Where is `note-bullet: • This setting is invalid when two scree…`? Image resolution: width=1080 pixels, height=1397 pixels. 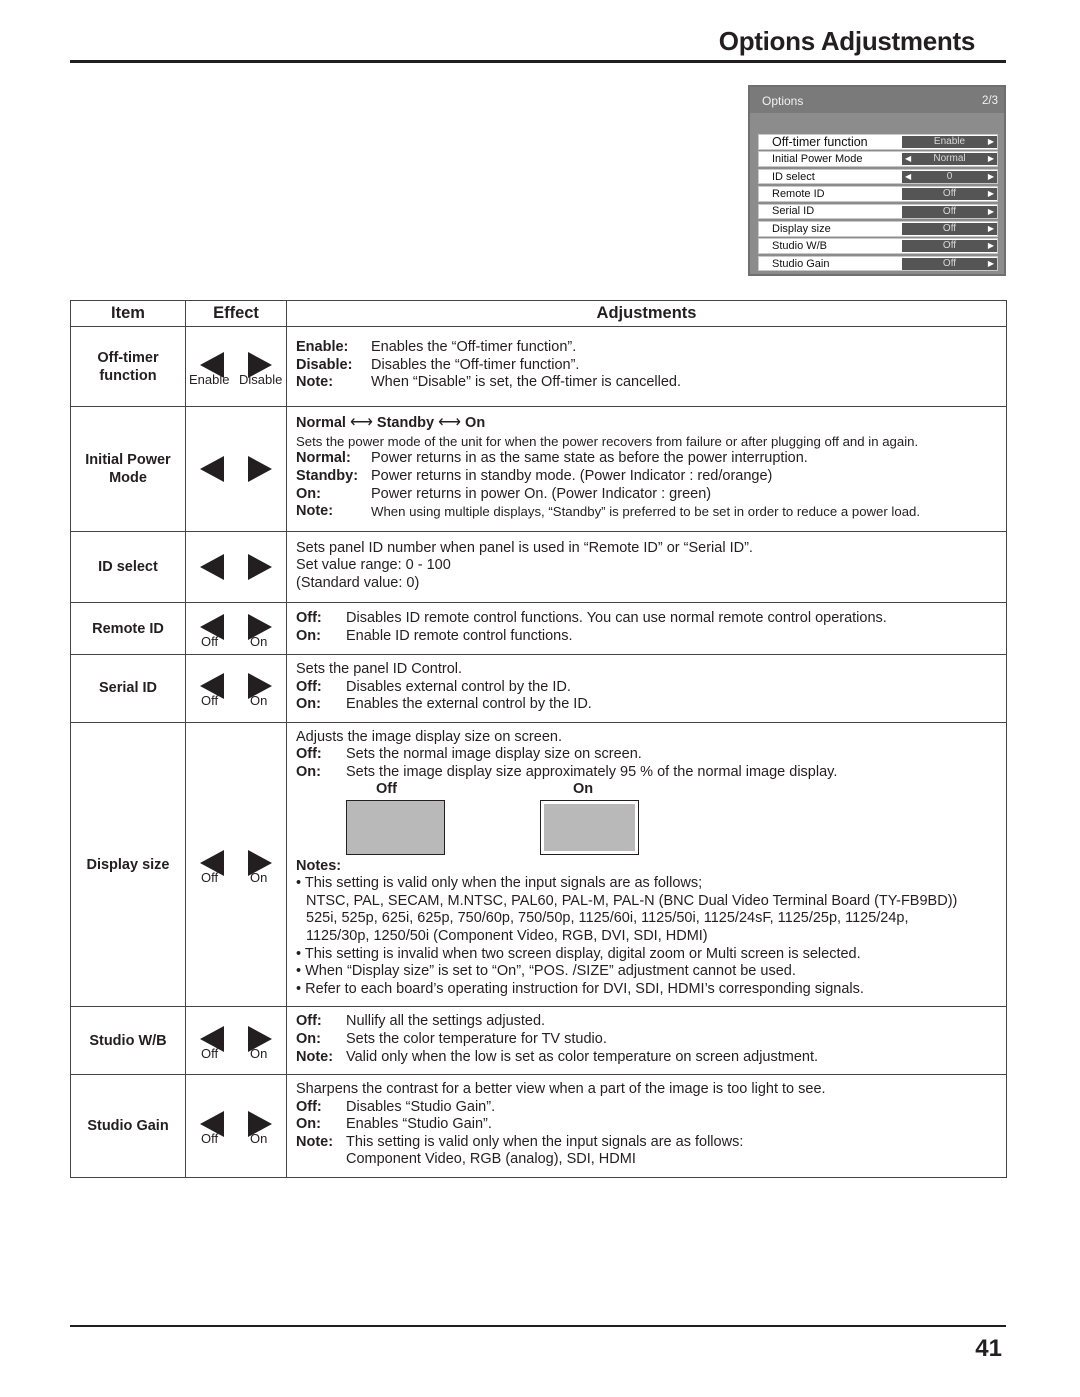 note-bullet: • This setting is invalid when two scree… is located at coordinates (578, 953).